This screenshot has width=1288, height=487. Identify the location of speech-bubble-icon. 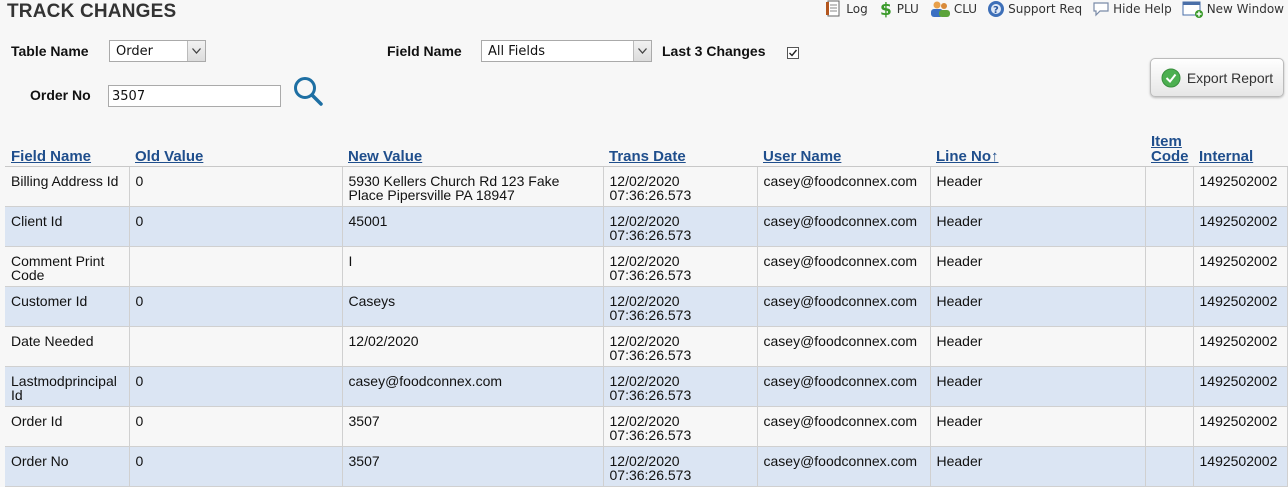
(1101, 9).